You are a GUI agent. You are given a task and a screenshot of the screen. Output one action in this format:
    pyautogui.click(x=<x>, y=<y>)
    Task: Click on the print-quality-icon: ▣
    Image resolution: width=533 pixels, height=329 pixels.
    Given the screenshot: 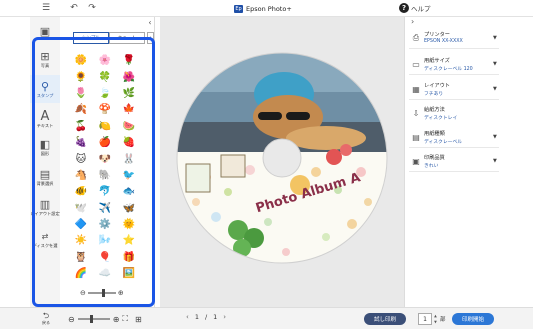 What is the action you would take?
    pyautogui.click(x=416, y=161)
    